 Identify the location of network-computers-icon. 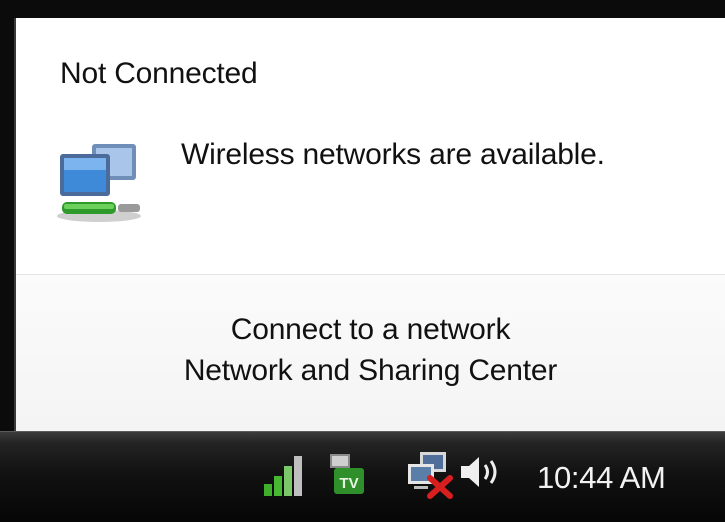
(99, 183).